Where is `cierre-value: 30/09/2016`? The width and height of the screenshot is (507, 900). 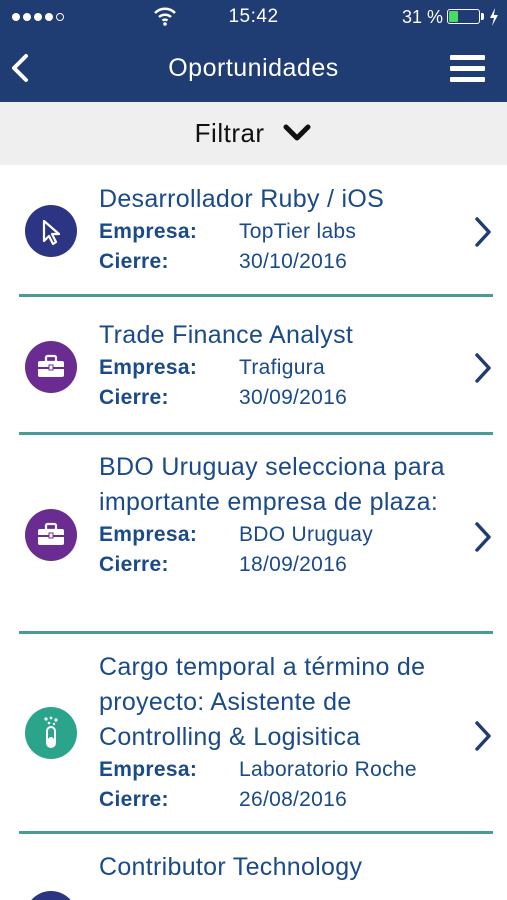
cierre-value: 30/09/2016 is located at coordinates (293, 397).